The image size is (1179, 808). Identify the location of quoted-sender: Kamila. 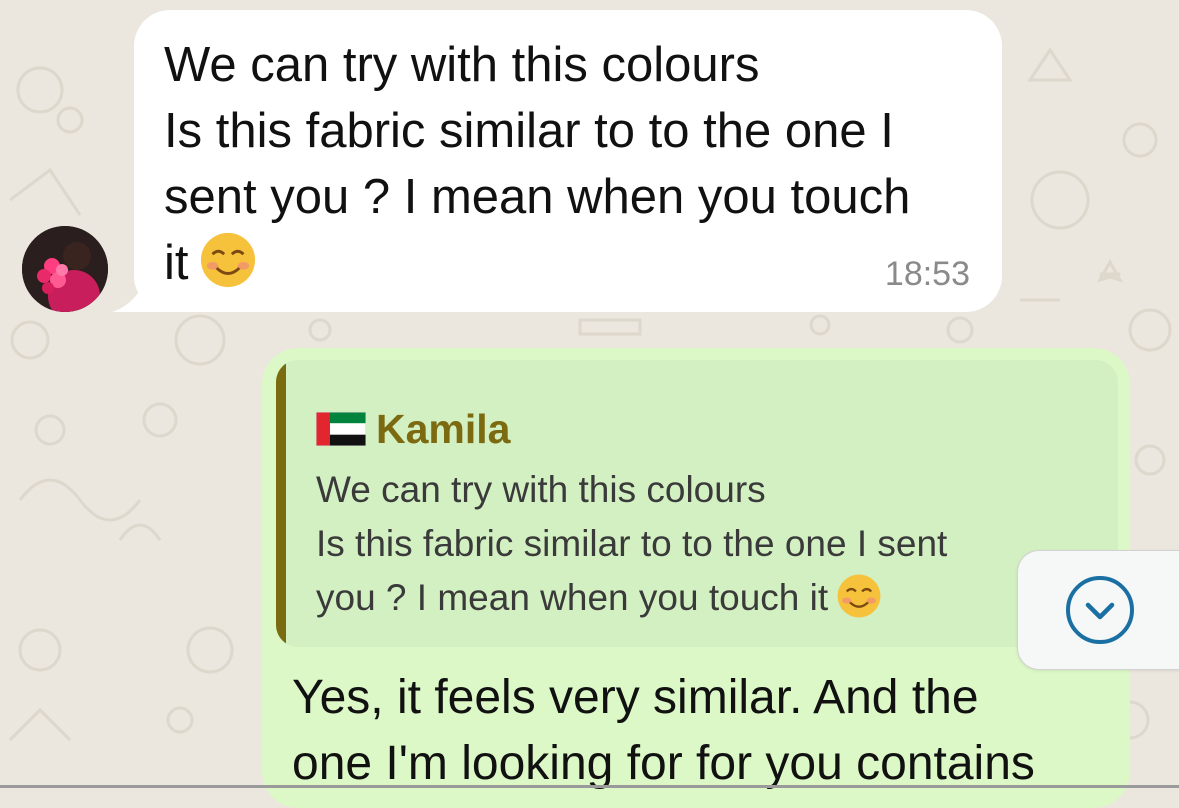
(413, 429).